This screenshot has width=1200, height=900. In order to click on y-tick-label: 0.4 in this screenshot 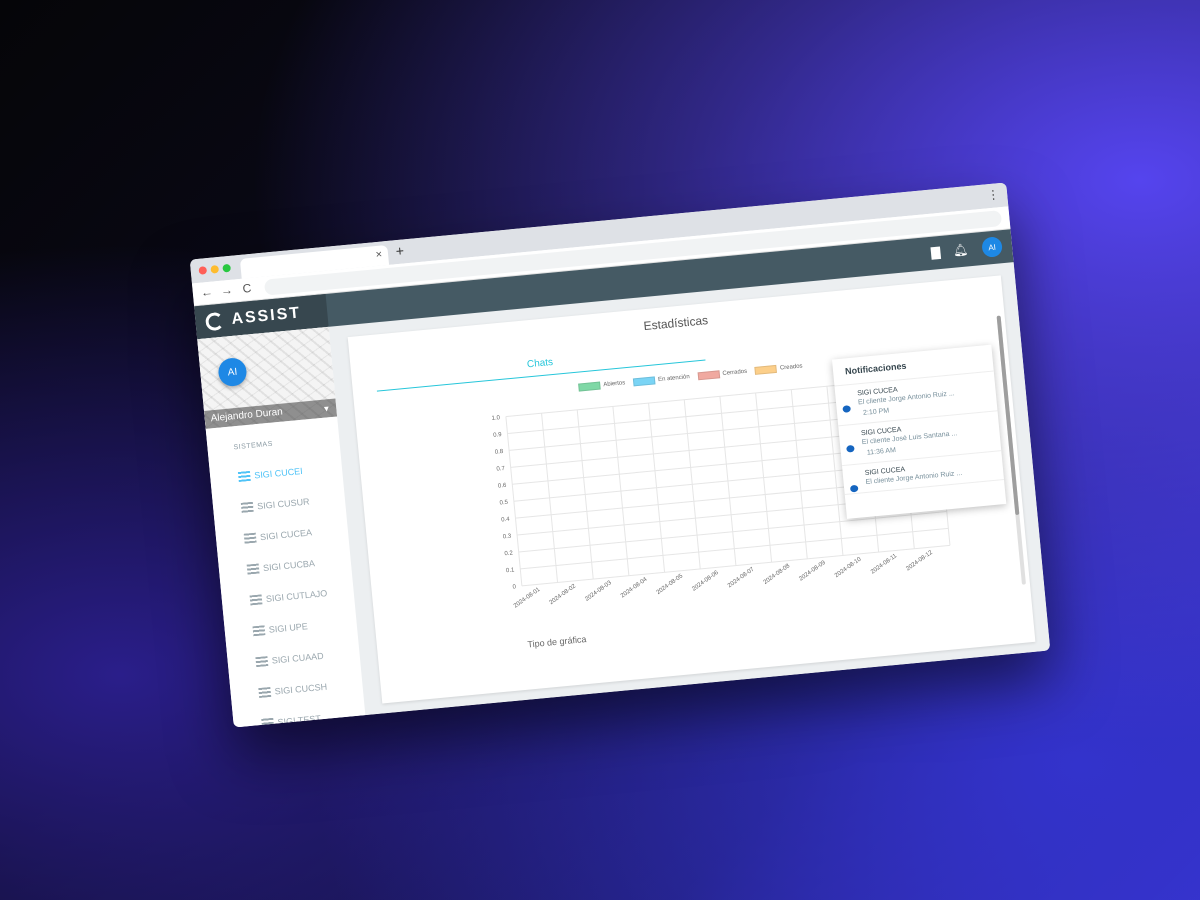, I will do `click(506, 520)`.